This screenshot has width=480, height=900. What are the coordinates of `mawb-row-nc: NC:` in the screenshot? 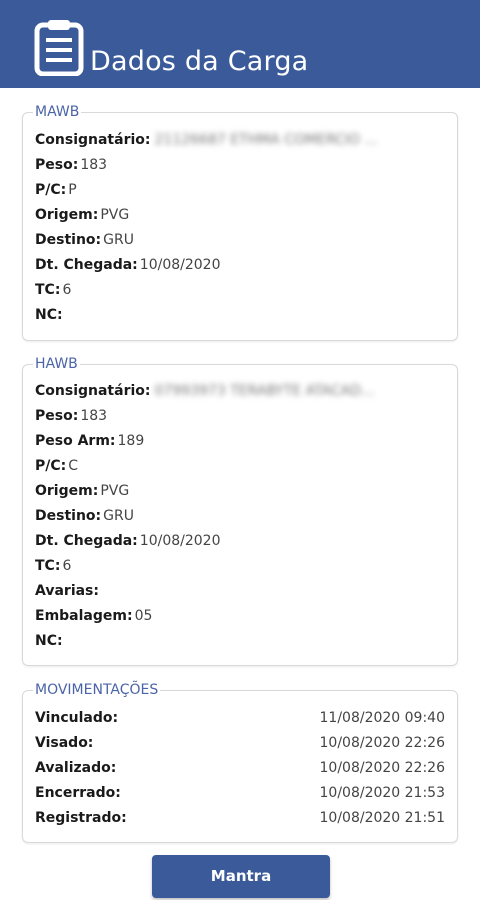 It's located at (240, 315).